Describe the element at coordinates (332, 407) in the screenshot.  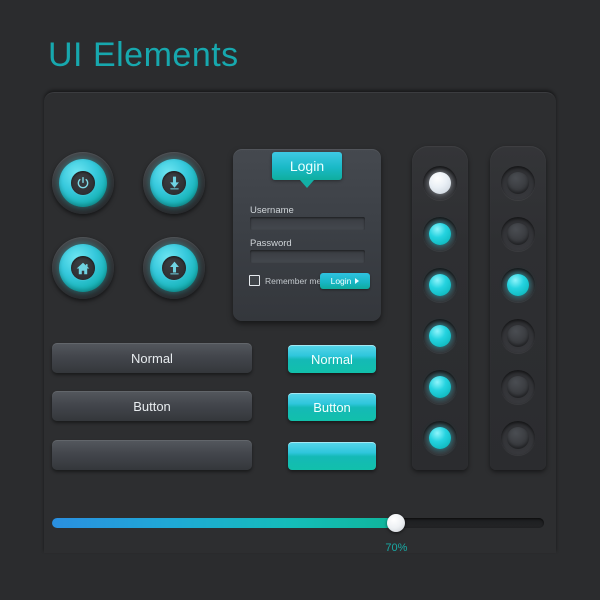
I see `cyan-button-button: Button` at that location.